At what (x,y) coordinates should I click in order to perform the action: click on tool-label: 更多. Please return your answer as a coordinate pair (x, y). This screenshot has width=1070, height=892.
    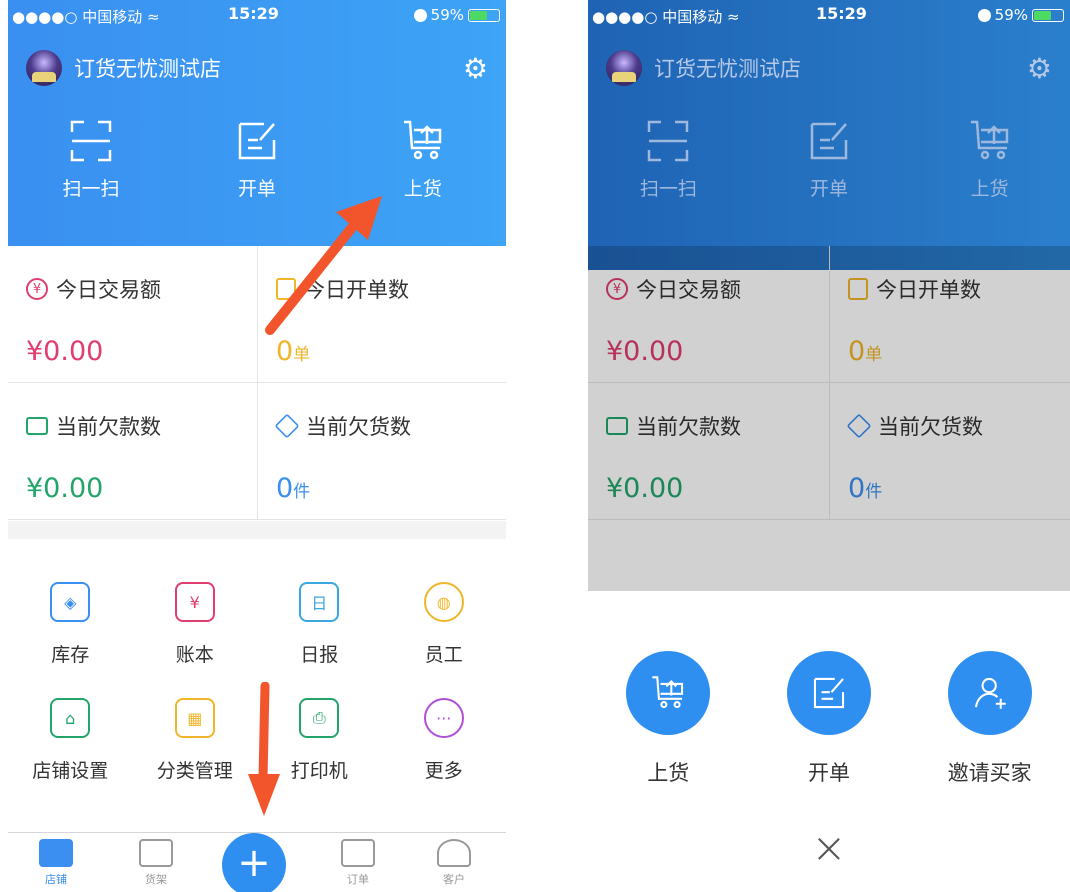
    Looking at the image, I should click on (443, 771).